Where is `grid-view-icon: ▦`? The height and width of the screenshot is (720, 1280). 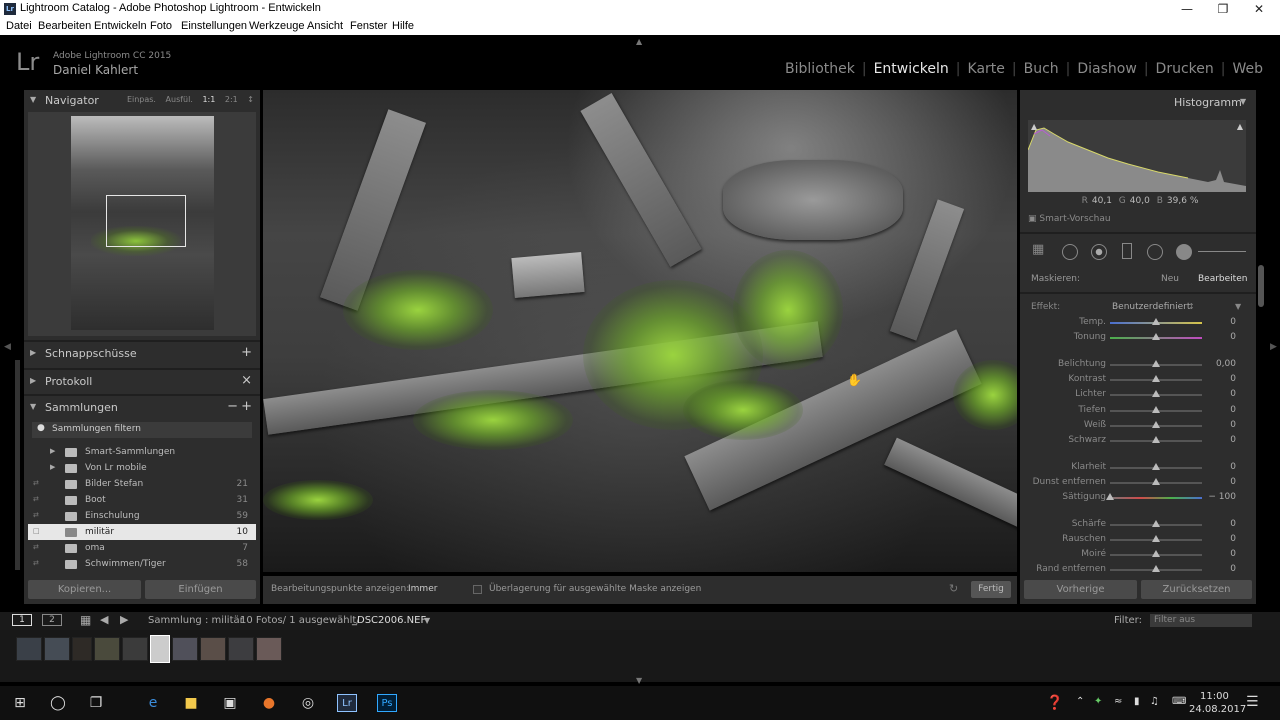 grid-view-icon: ▦ is located at coordinates (85, 620).